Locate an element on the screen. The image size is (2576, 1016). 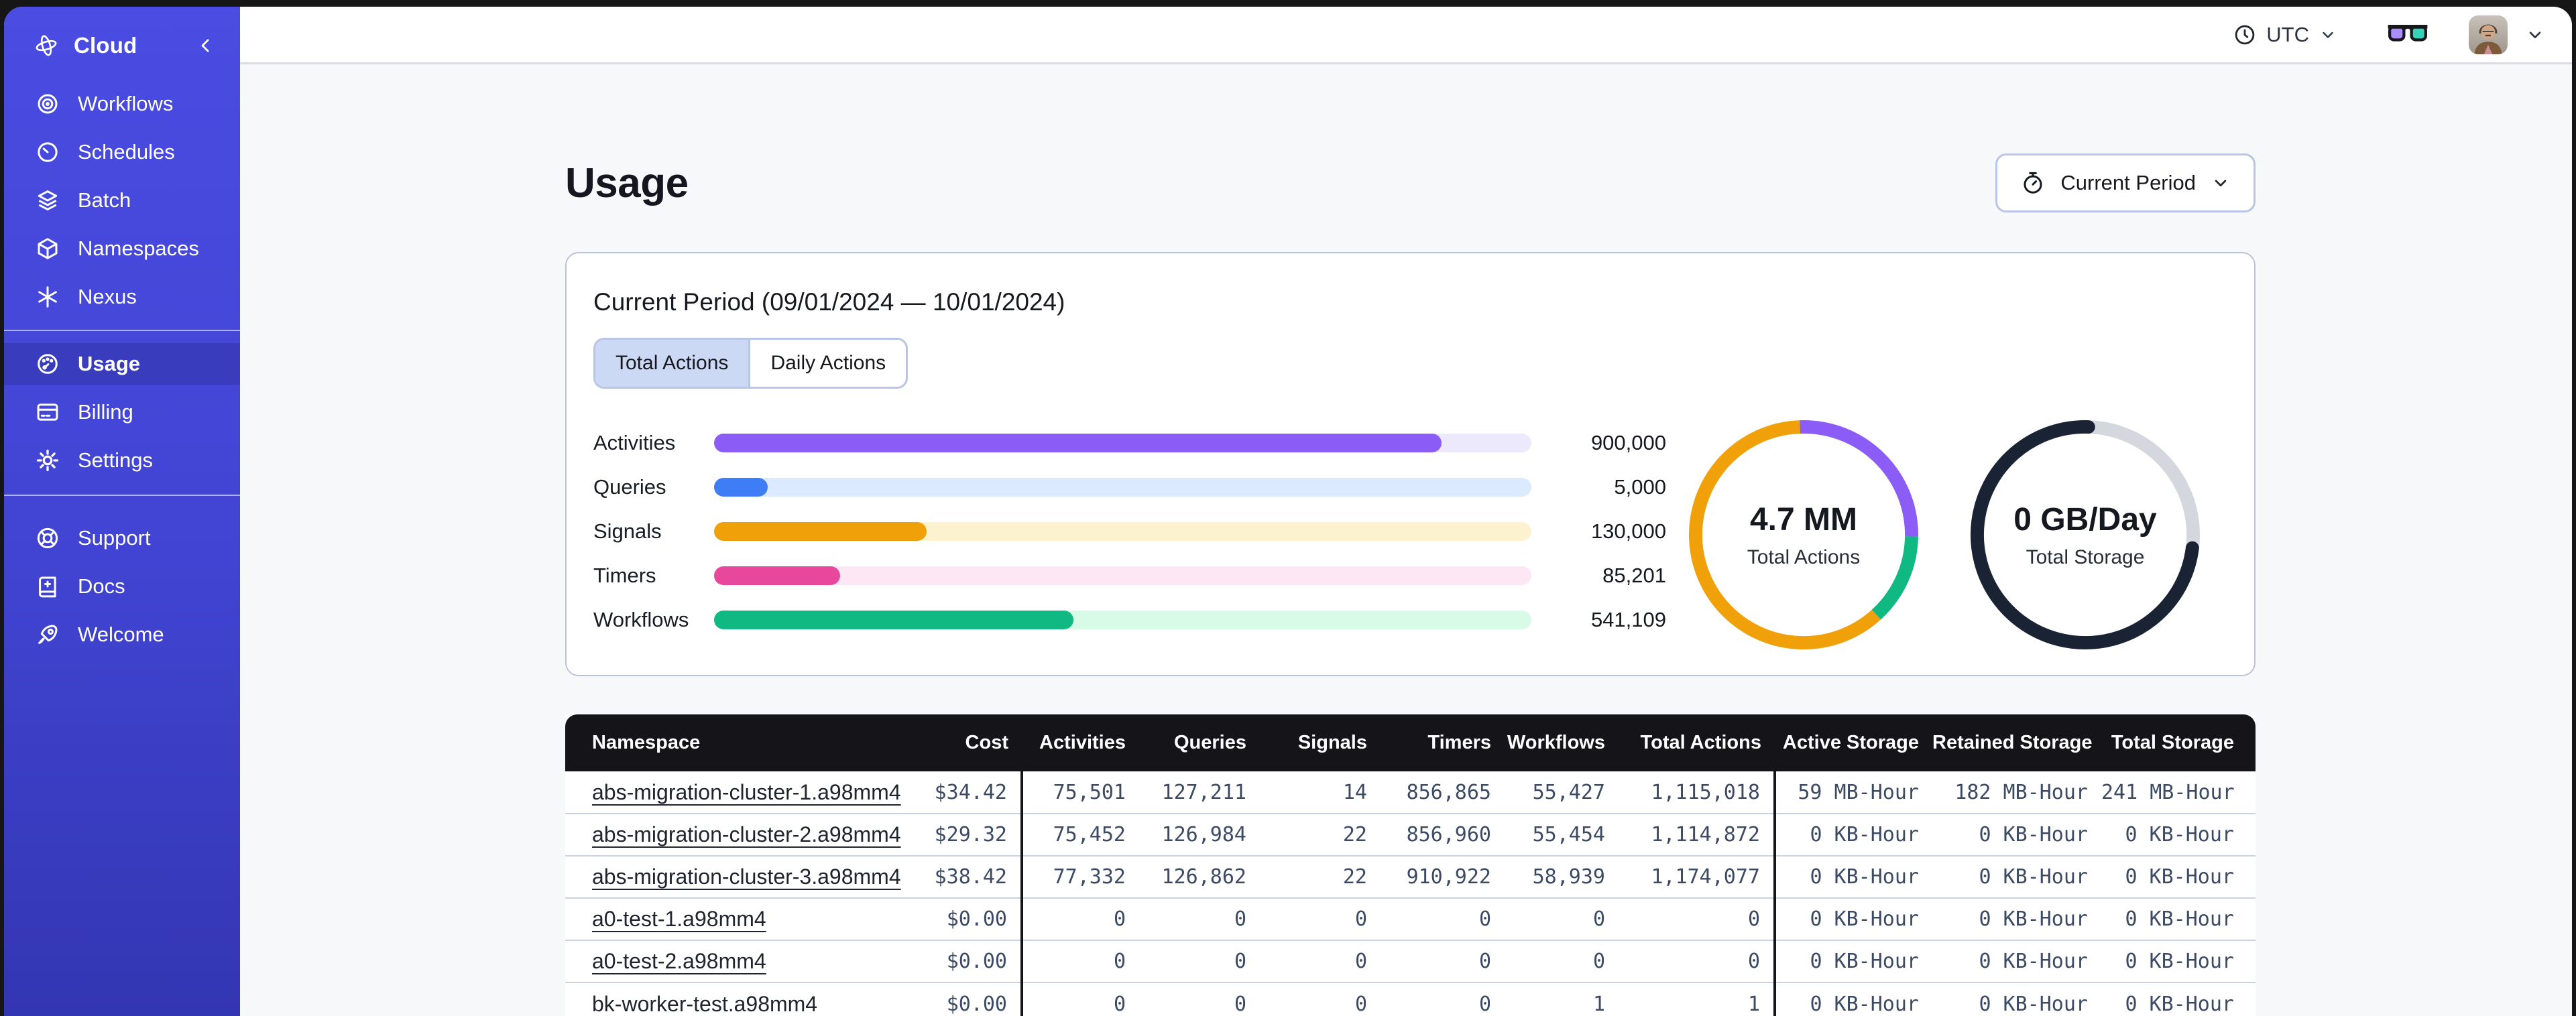
namespace-link: a0-test-1.a98mm4 is located at coordinates (679, 919).